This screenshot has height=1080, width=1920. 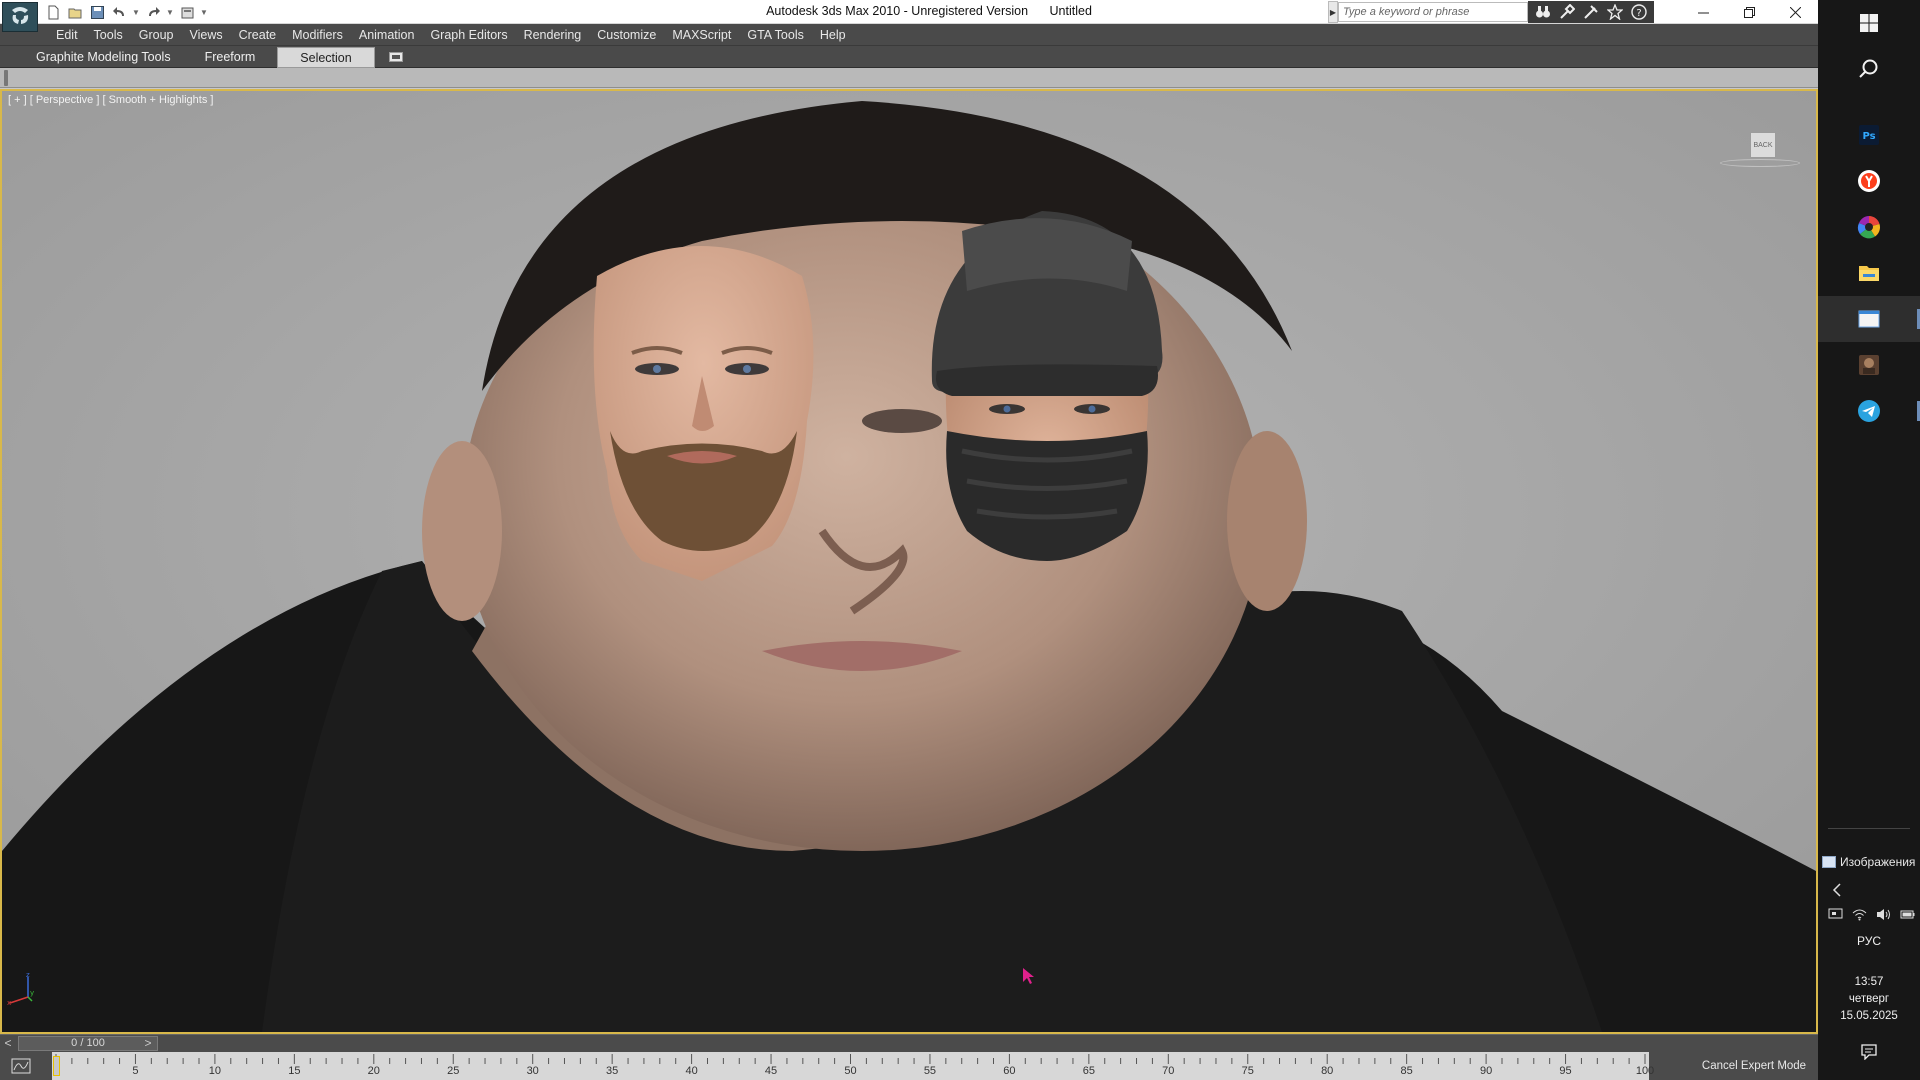 I want to click on menu-views: Views, so click(x=205, y=35).